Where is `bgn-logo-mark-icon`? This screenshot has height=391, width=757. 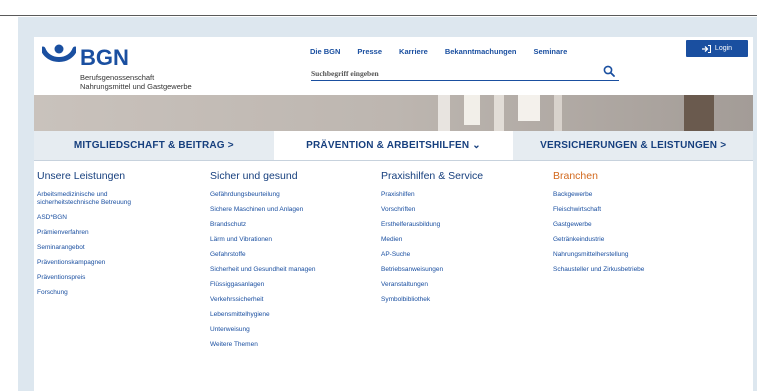 bgn-logo-mark-icon is located at coordinates (59, 53).